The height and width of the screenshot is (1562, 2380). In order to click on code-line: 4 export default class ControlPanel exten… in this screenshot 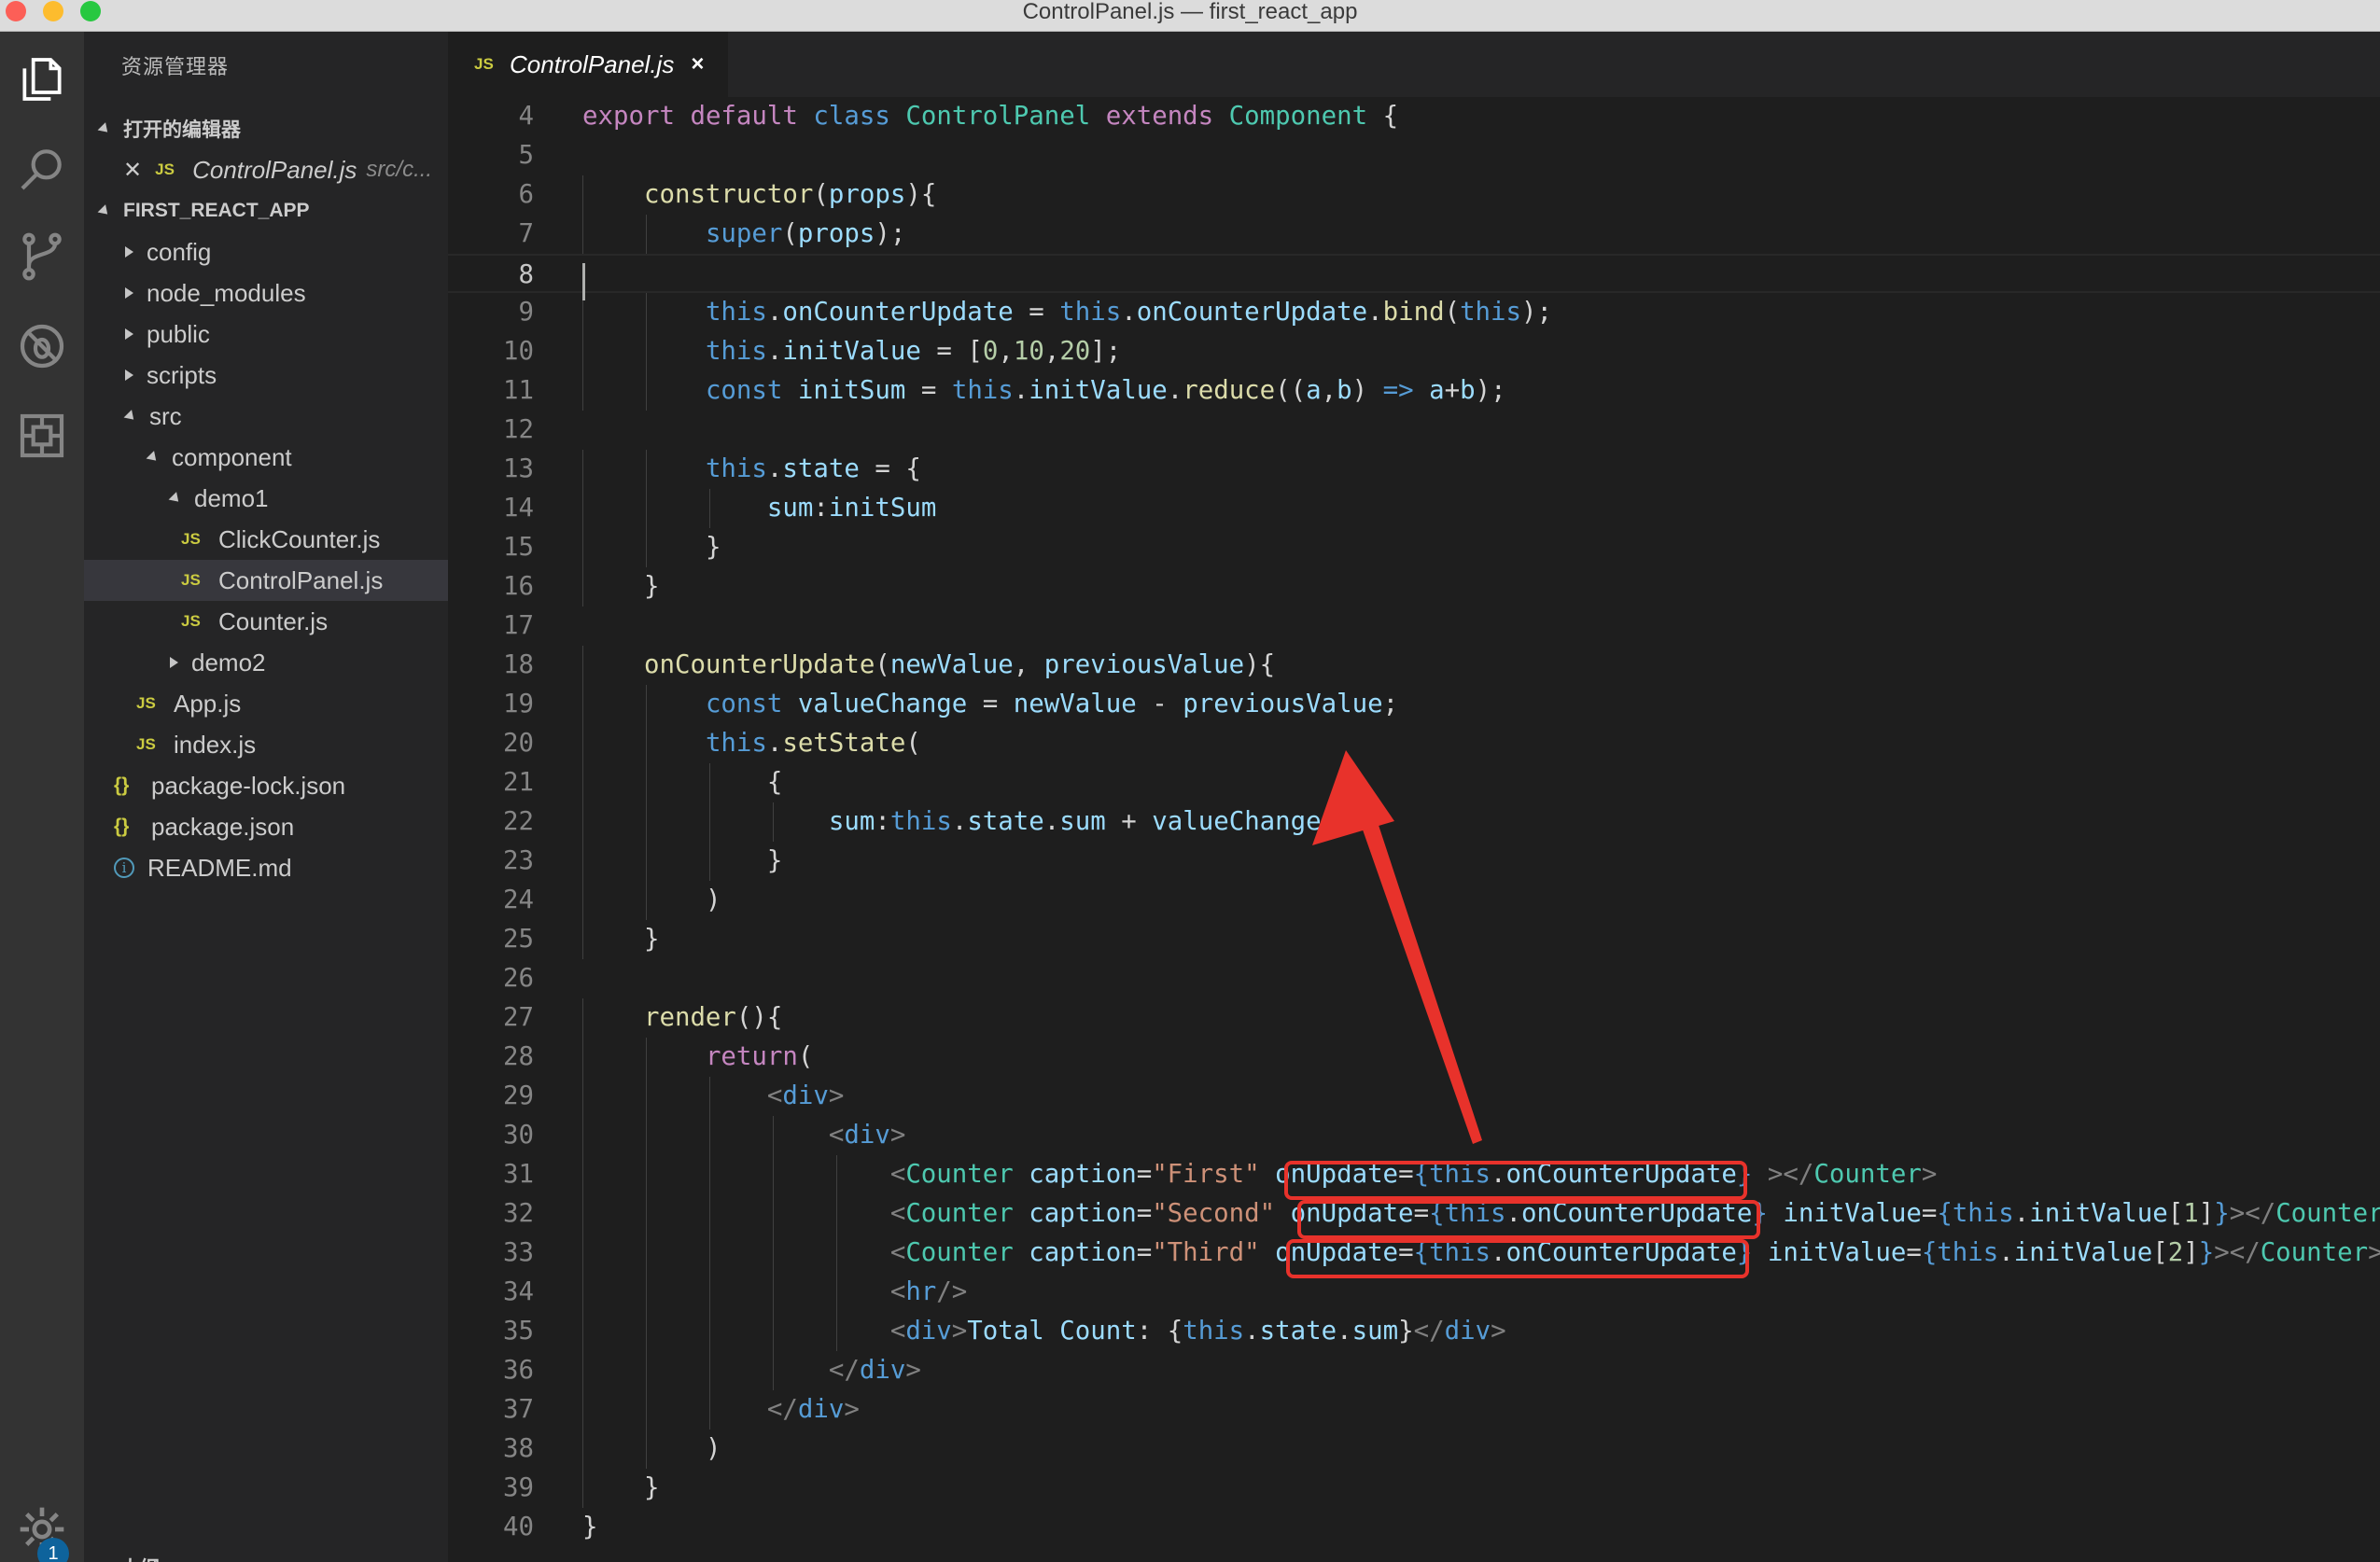, I will do `click(1414, 116)`.